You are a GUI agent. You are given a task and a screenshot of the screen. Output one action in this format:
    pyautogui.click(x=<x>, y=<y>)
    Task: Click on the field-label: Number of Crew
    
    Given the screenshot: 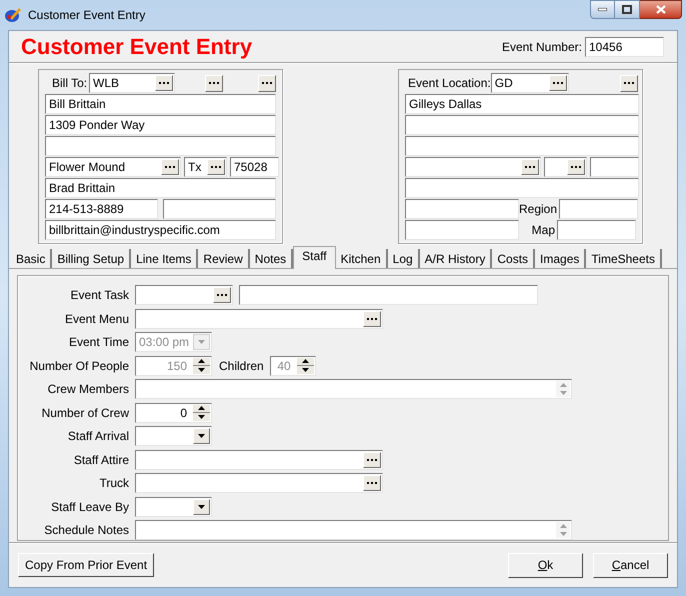 What is the action you would take?
    pyautogui.click(x=85, y=413)
    